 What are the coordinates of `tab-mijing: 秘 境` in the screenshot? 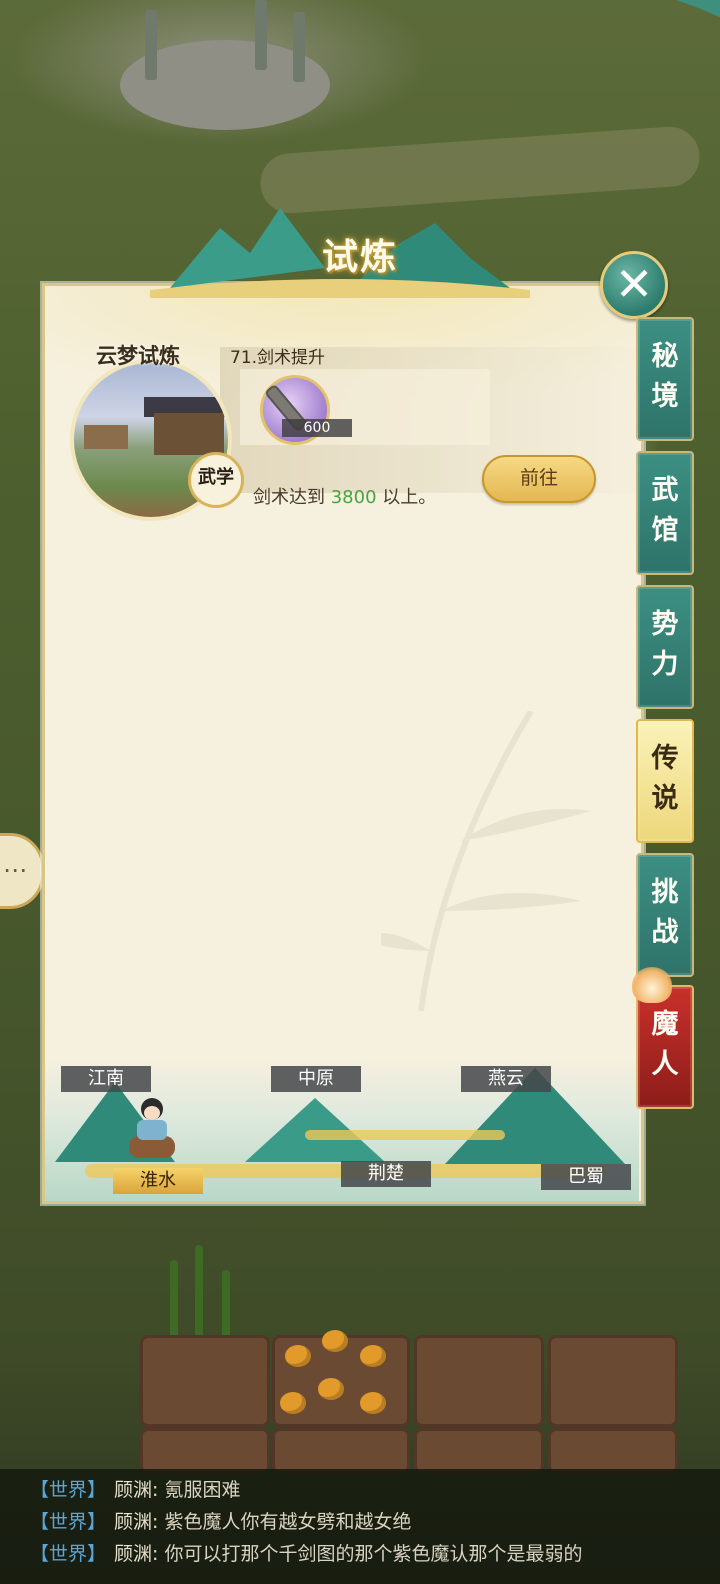 It's located at (665, 379).